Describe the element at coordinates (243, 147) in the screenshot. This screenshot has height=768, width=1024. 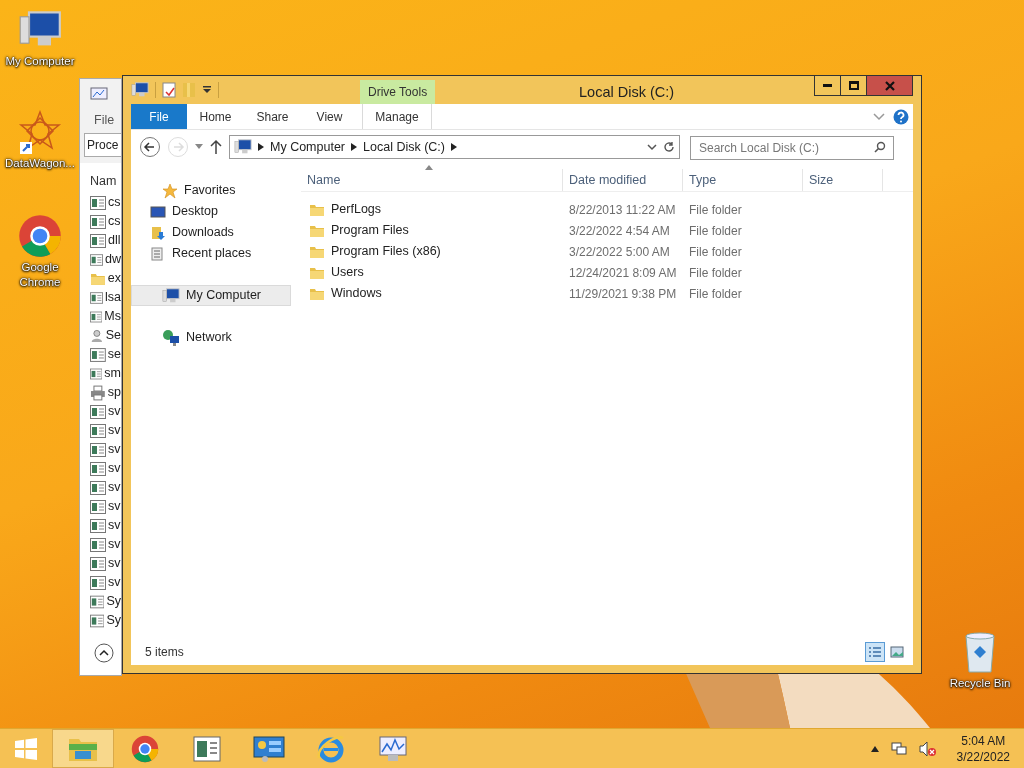
I see `drive-icon` at that location.